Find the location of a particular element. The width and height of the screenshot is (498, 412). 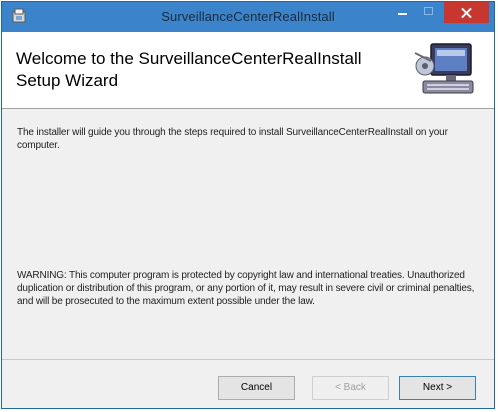

computer-setup-icon is located at coordinates (444, 68).